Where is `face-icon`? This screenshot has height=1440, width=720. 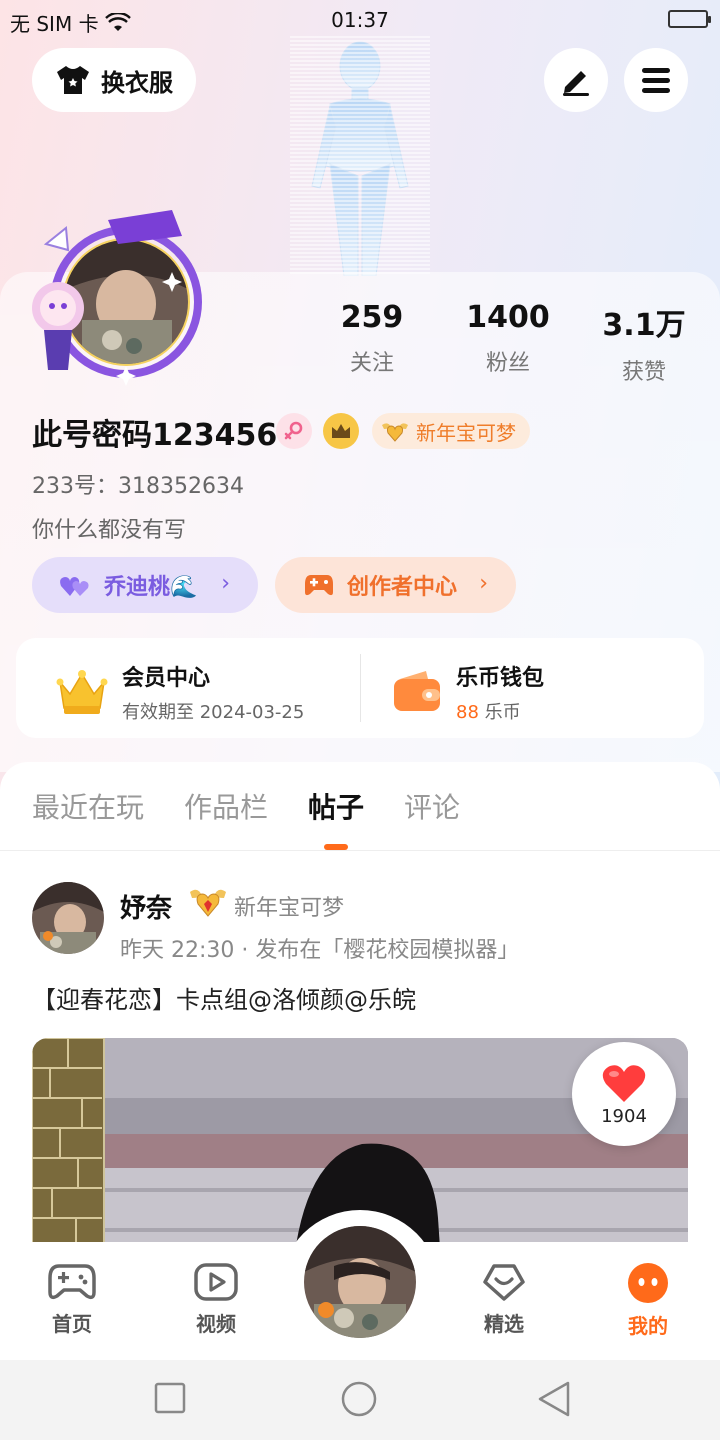 face-icon is located at coordinates (648, 1283).